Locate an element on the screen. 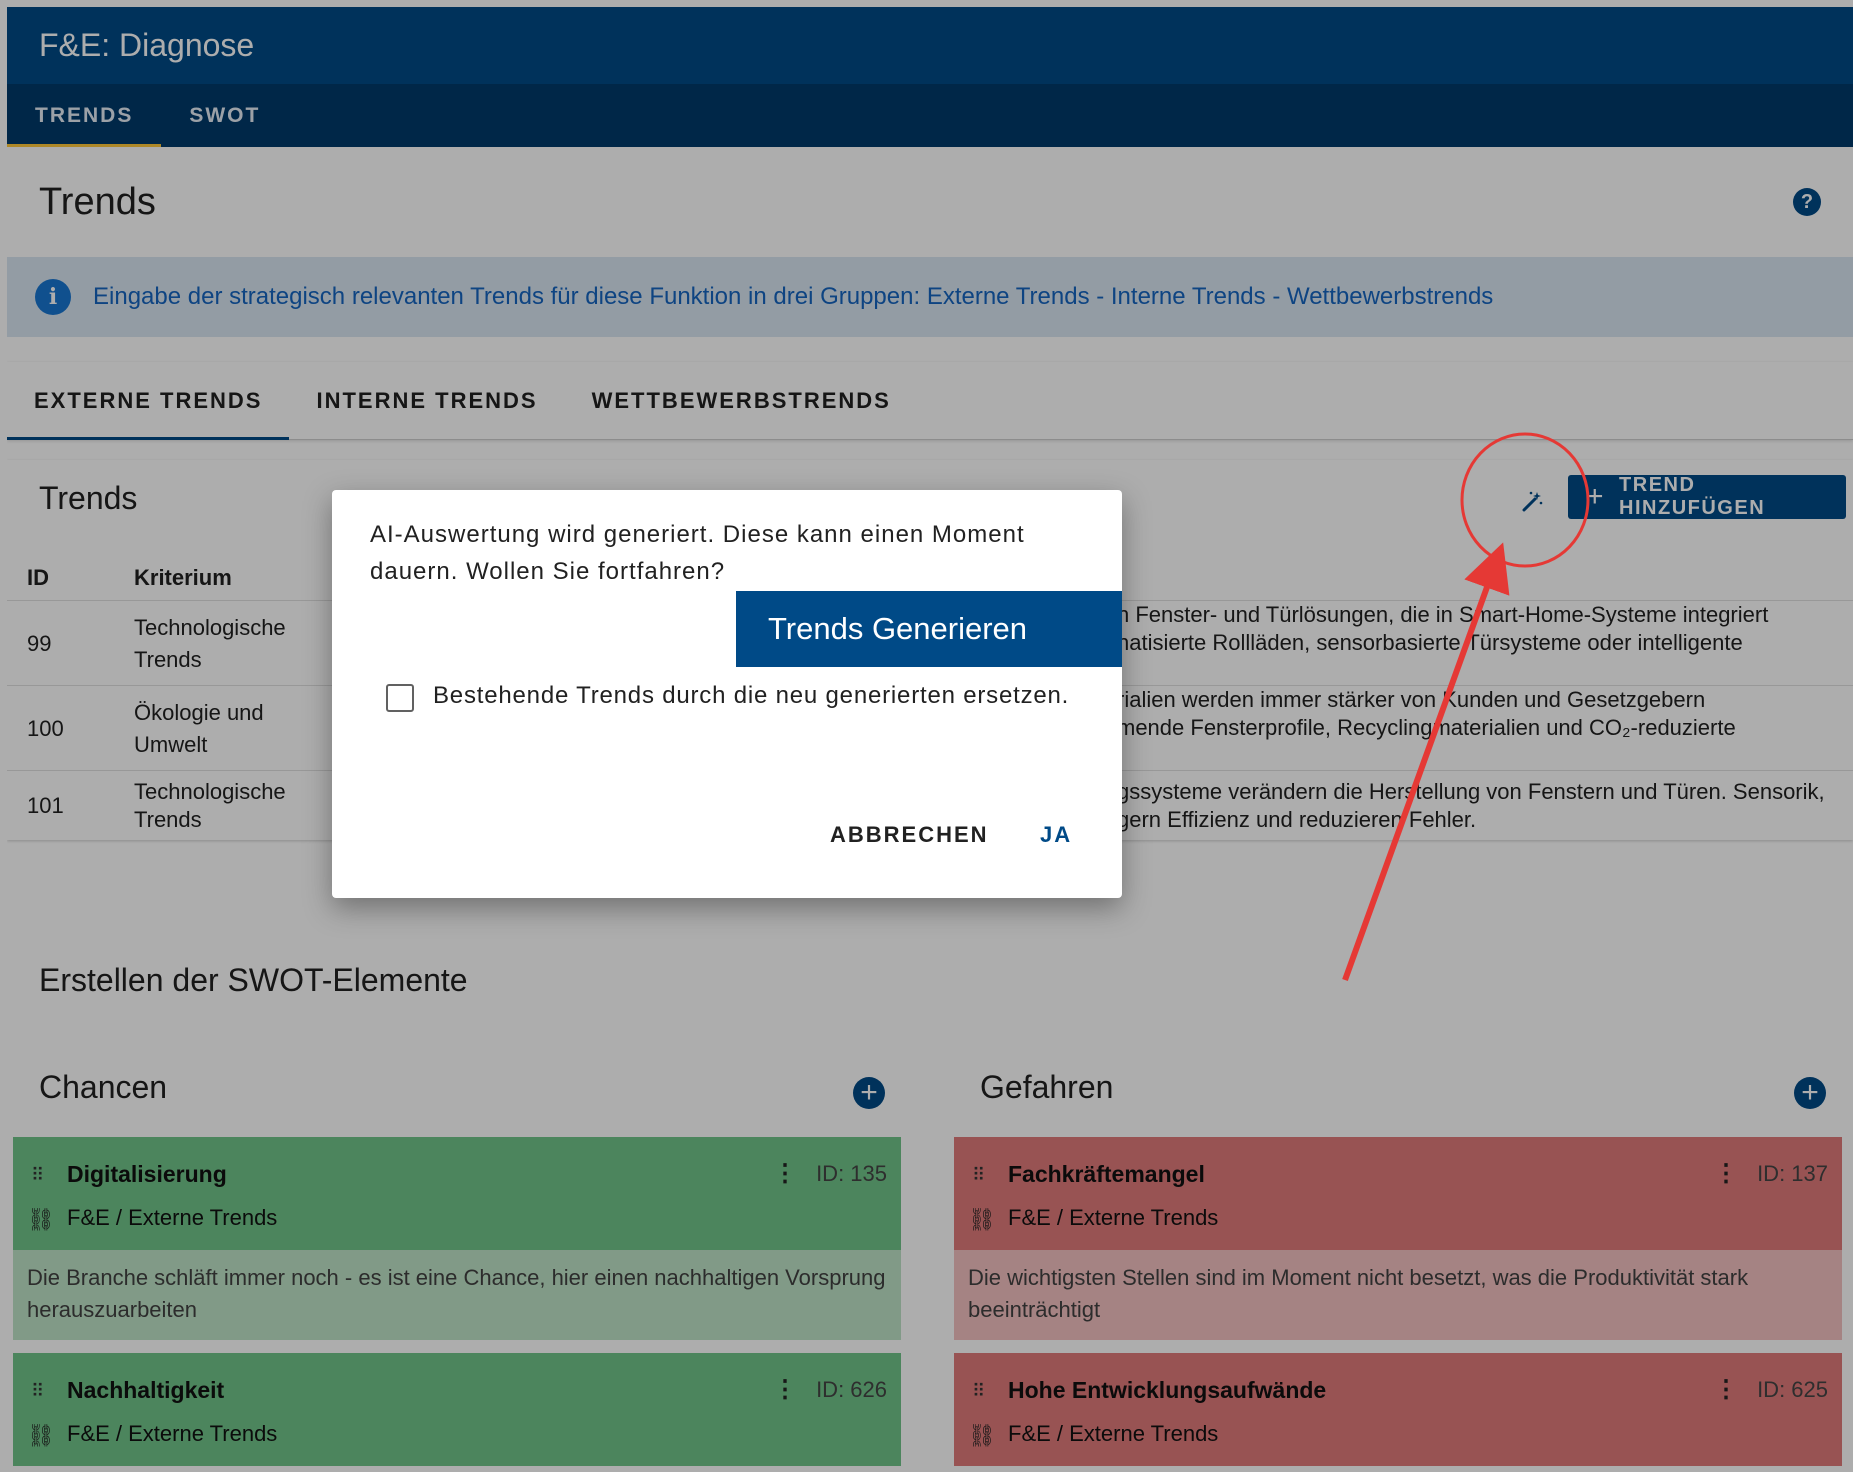 The width and height of the screenshot is (1853, 1472). generate-trends-button: Trends Generieren is located at coordinates (929, 629).